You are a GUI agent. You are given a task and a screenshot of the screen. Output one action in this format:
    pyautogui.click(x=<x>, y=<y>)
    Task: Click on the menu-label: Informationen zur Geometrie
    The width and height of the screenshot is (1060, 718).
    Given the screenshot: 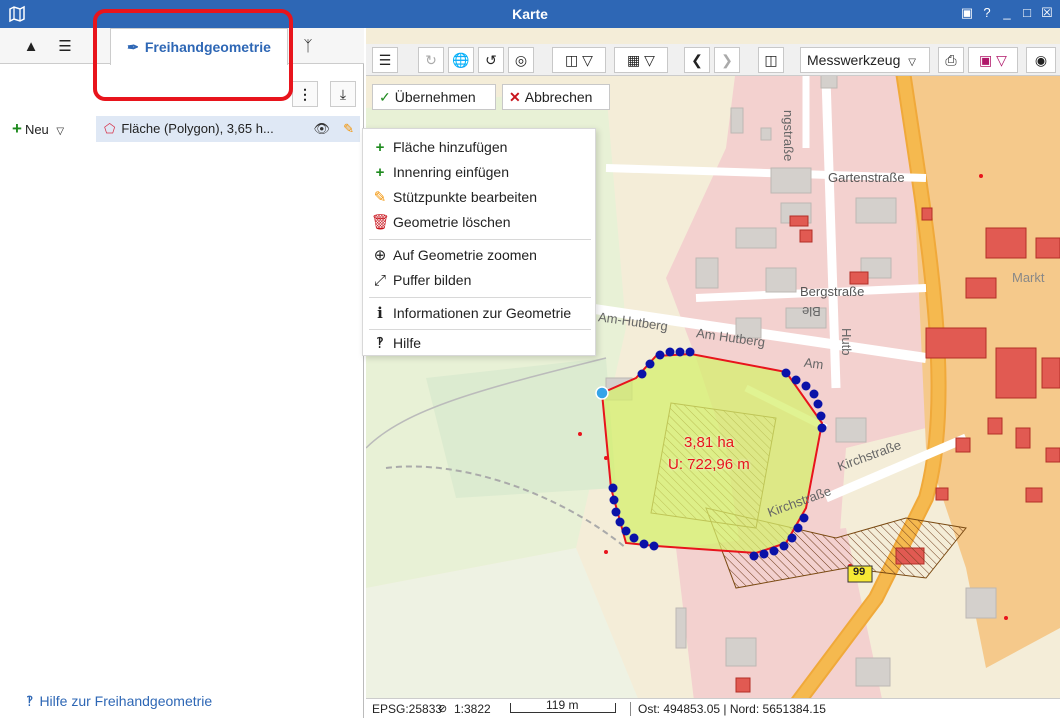 What is the action you would take?
    pyautogui.click(x=482, y=313)
    